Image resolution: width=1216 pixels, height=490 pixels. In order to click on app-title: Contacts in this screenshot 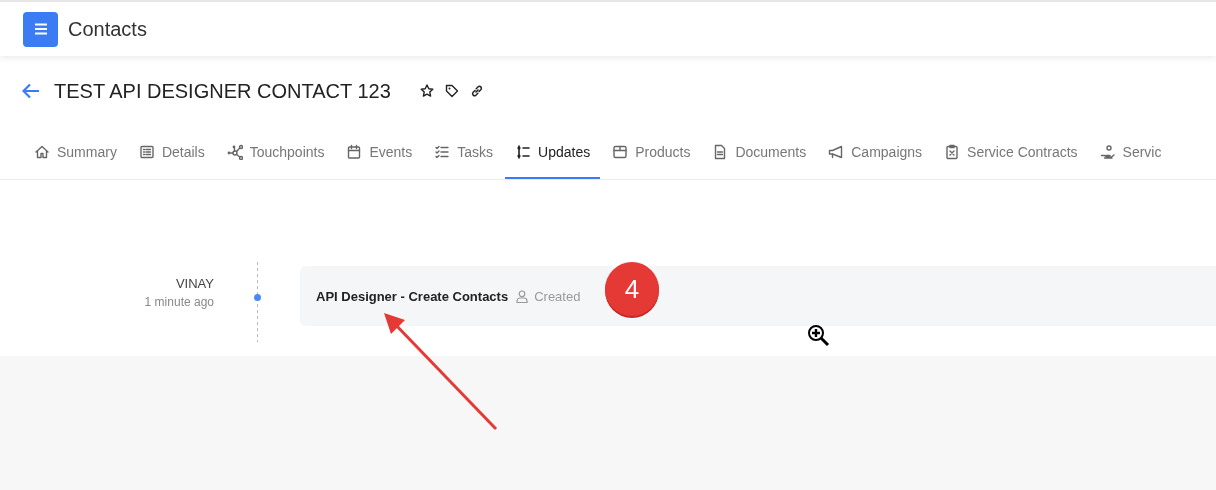, I will do `click(107, 29)`.